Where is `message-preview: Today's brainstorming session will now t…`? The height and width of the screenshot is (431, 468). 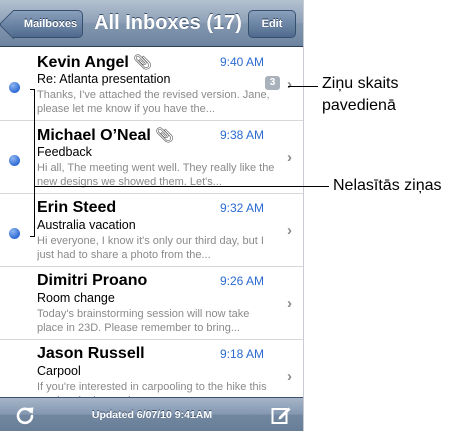
message-preview: Today's brainstorming session will now t… is located at coordinates (143, 321).